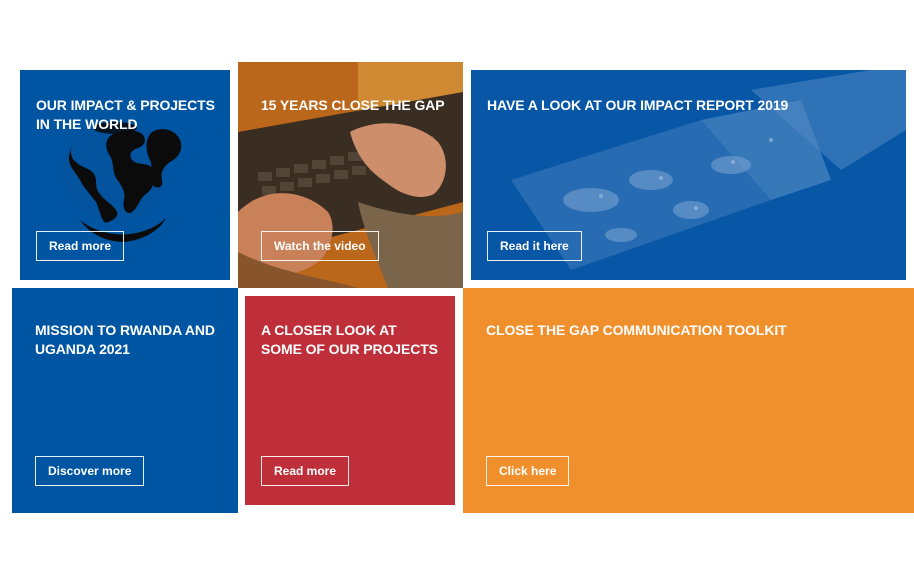  Describe the element at coordinates (636, 330) in the screenshot. I see `tile-title: CLOSE THE GAP COMMUNICATION TOOLKIT` at that location.